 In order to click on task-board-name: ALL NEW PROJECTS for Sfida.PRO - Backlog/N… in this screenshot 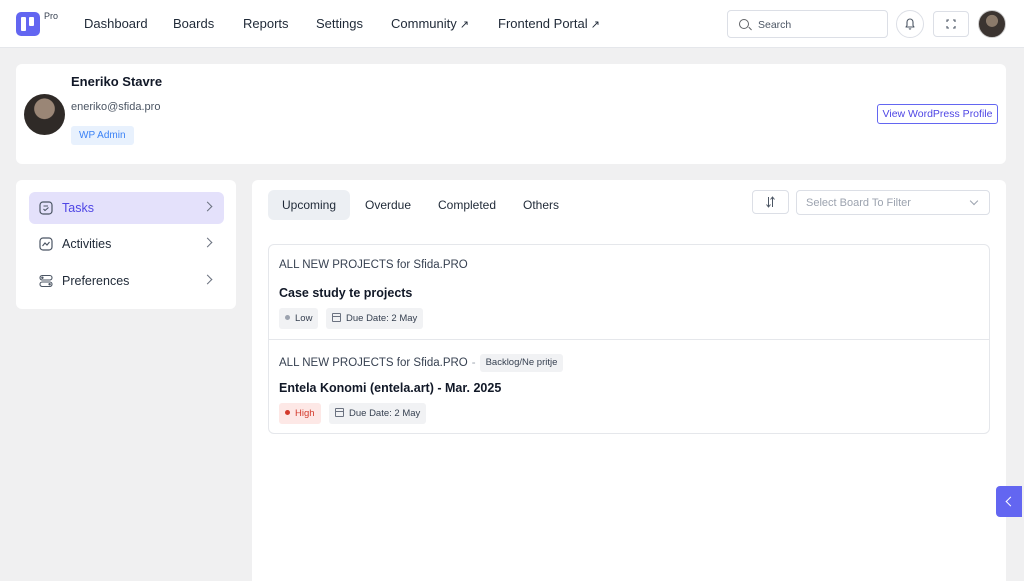, I will do `click(421, 363)`.